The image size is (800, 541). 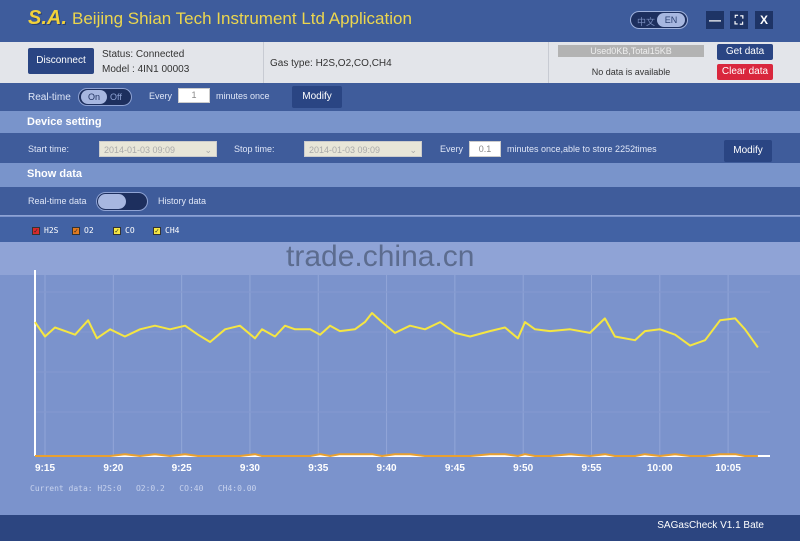 What do you see at coordinates (631, 51) in the screenshot?
I see `storage-bar: Used0KB,Total15KB` at bounding box center [631, 51].